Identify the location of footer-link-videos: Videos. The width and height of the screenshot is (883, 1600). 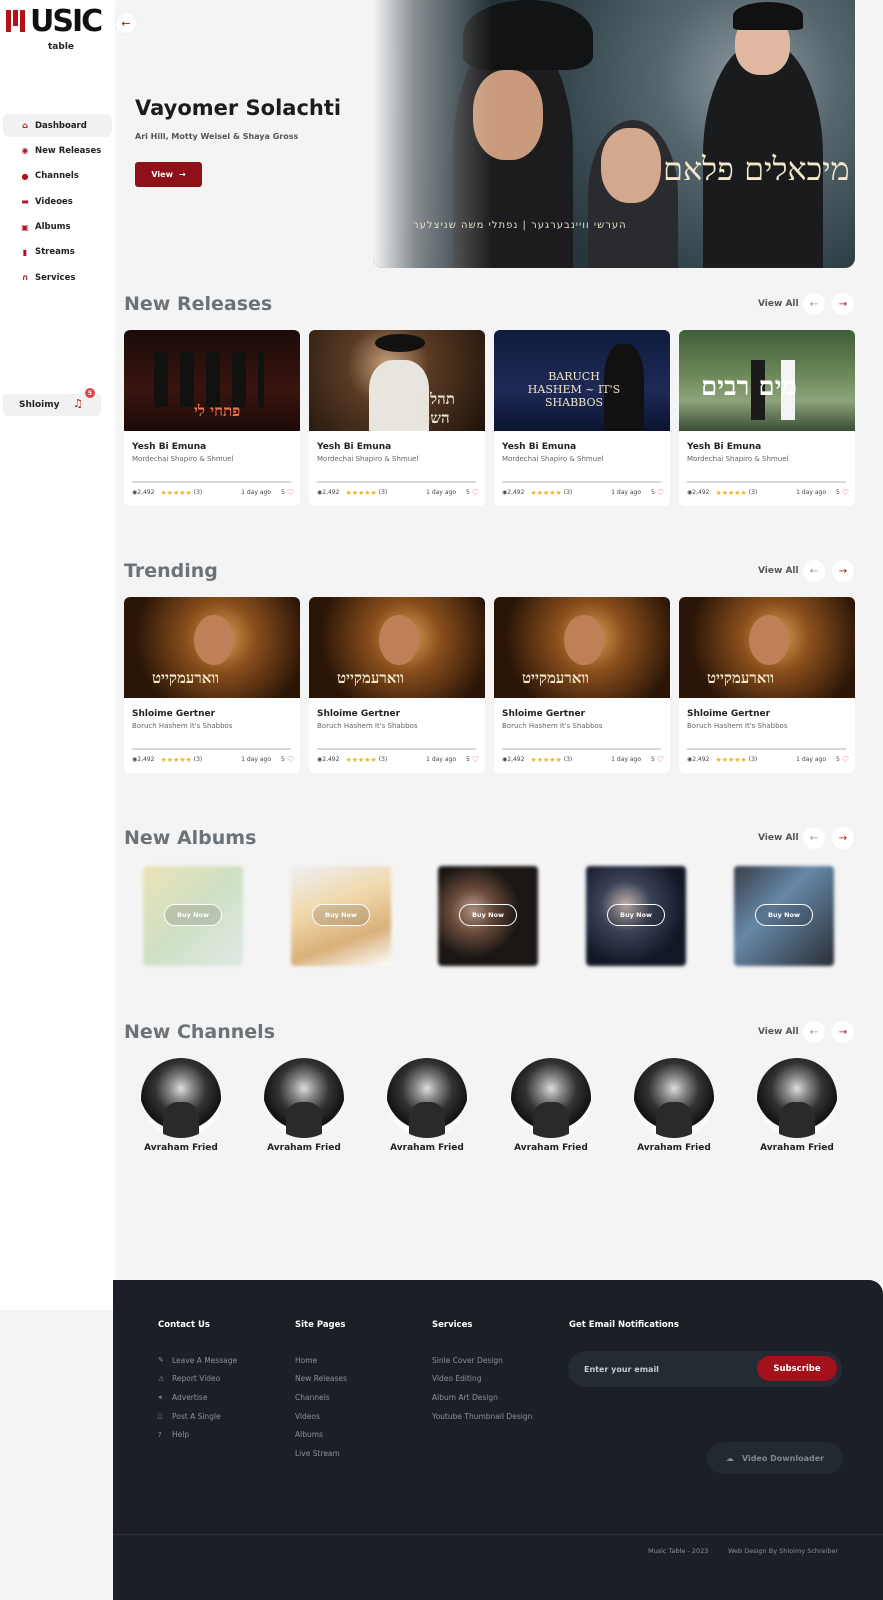
(321, 1416).